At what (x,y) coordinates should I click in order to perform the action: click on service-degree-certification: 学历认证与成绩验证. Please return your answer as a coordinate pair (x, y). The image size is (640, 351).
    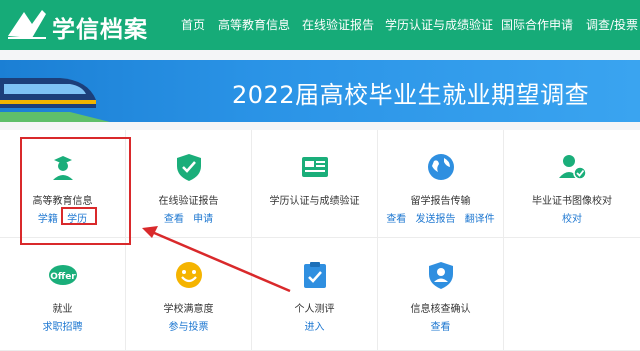
    Looking at the image, I should click on (315, 184).